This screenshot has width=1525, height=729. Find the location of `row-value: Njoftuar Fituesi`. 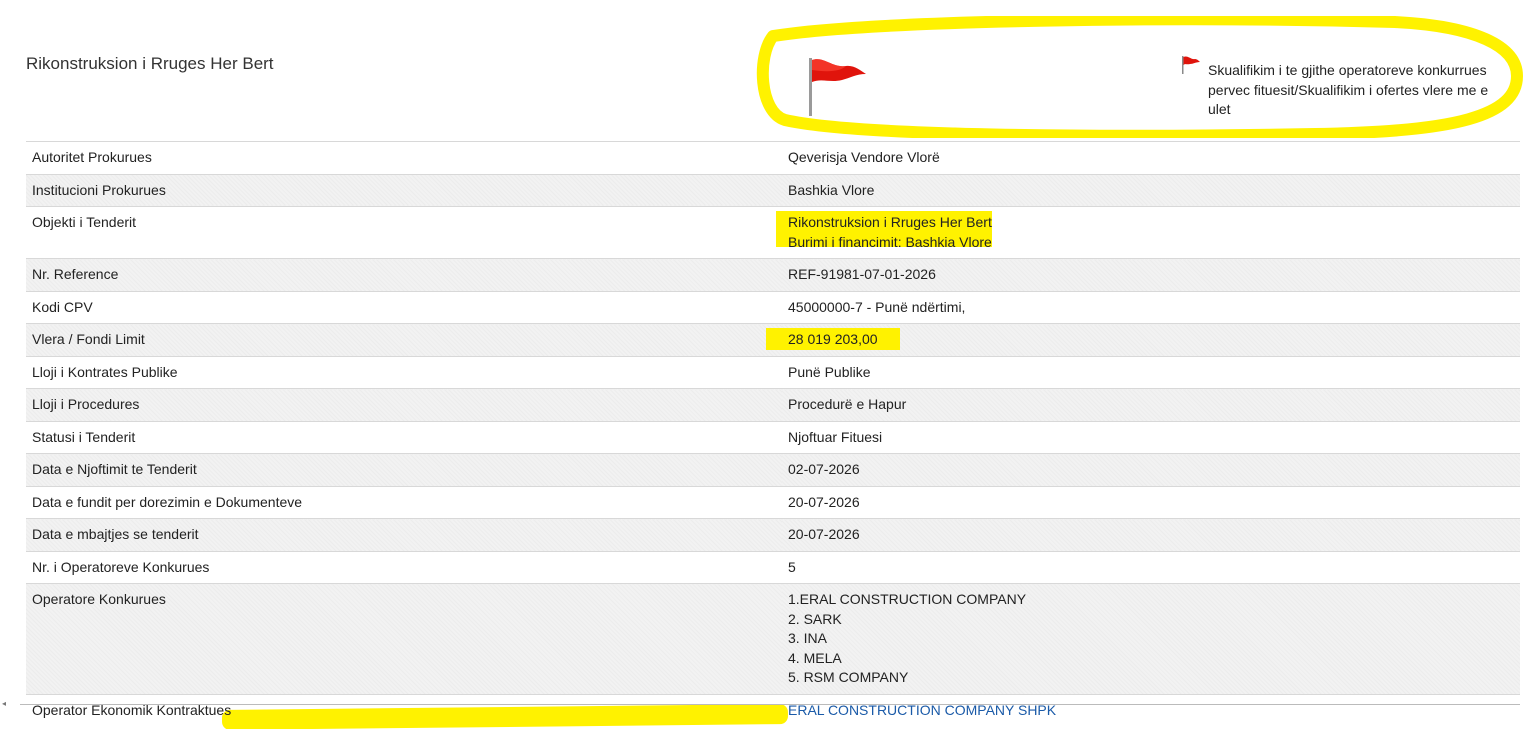

row-value: Njoftuar Fituesi is located at coordinates (1151, 437).